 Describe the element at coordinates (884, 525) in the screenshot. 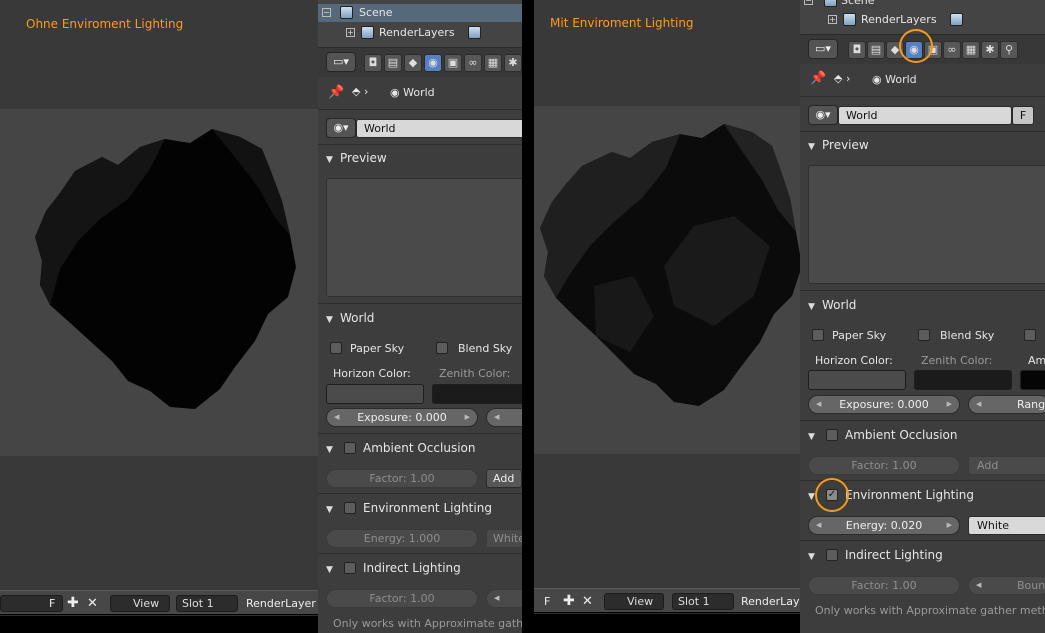

I see `env-energy-slider: ◀ Energy: 0.020 ▶` at that location.